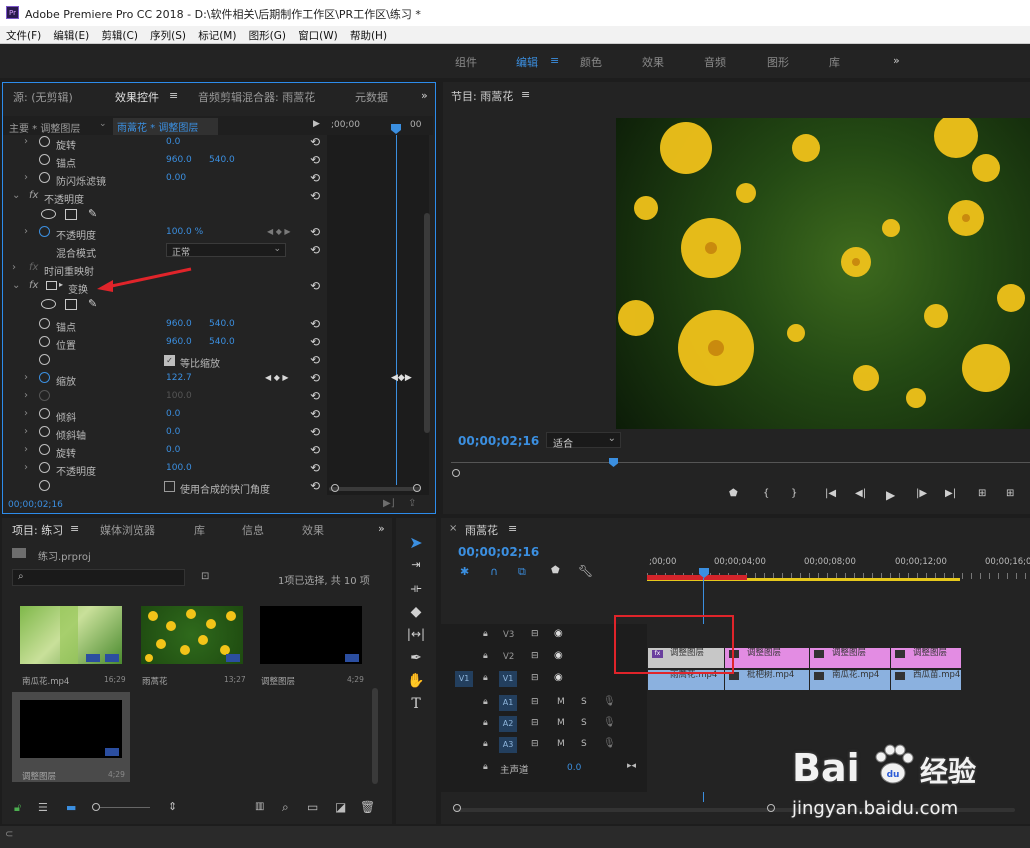  What do you see at coordinates (125, 807) in the screenshot?
I see `zoom-slider` at bounding box center [125, 807].